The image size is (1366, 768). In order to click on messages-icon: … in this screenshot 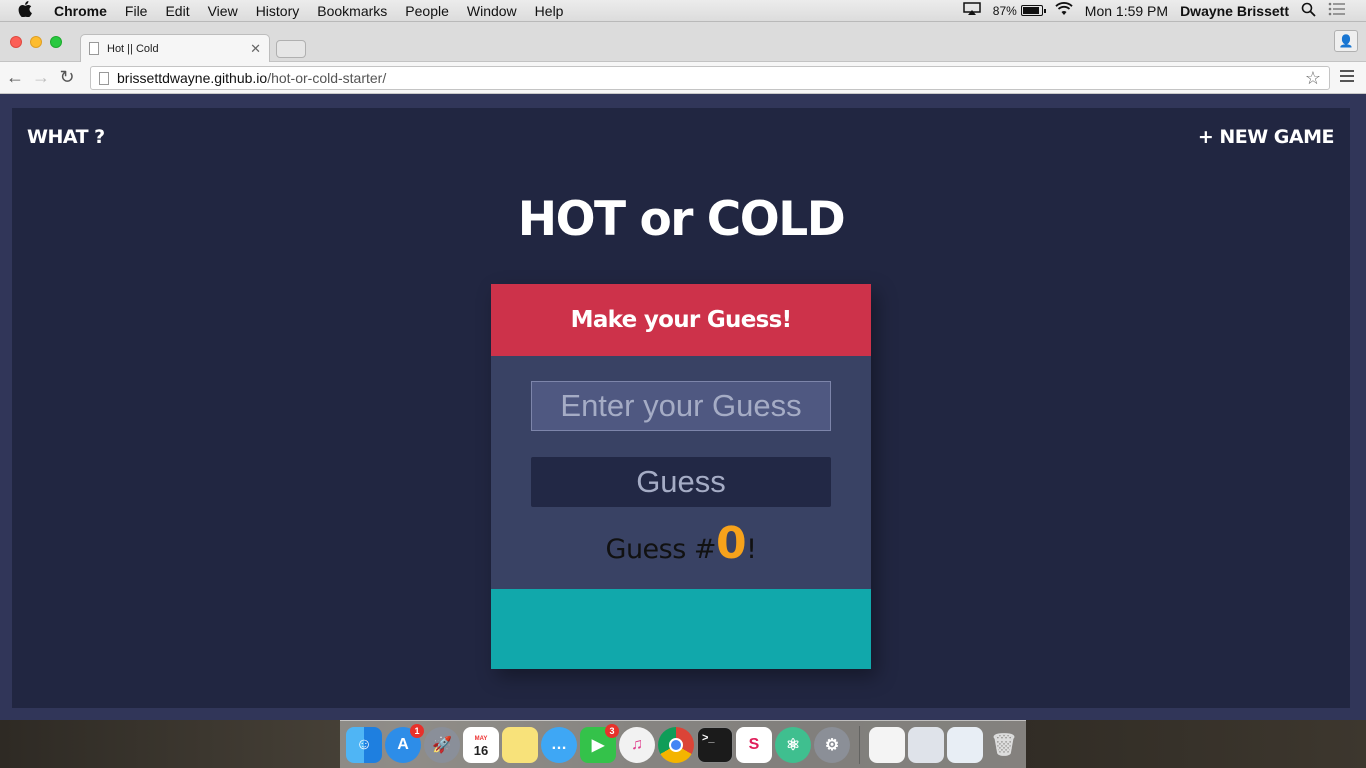, I will do `click(559, 744)`.